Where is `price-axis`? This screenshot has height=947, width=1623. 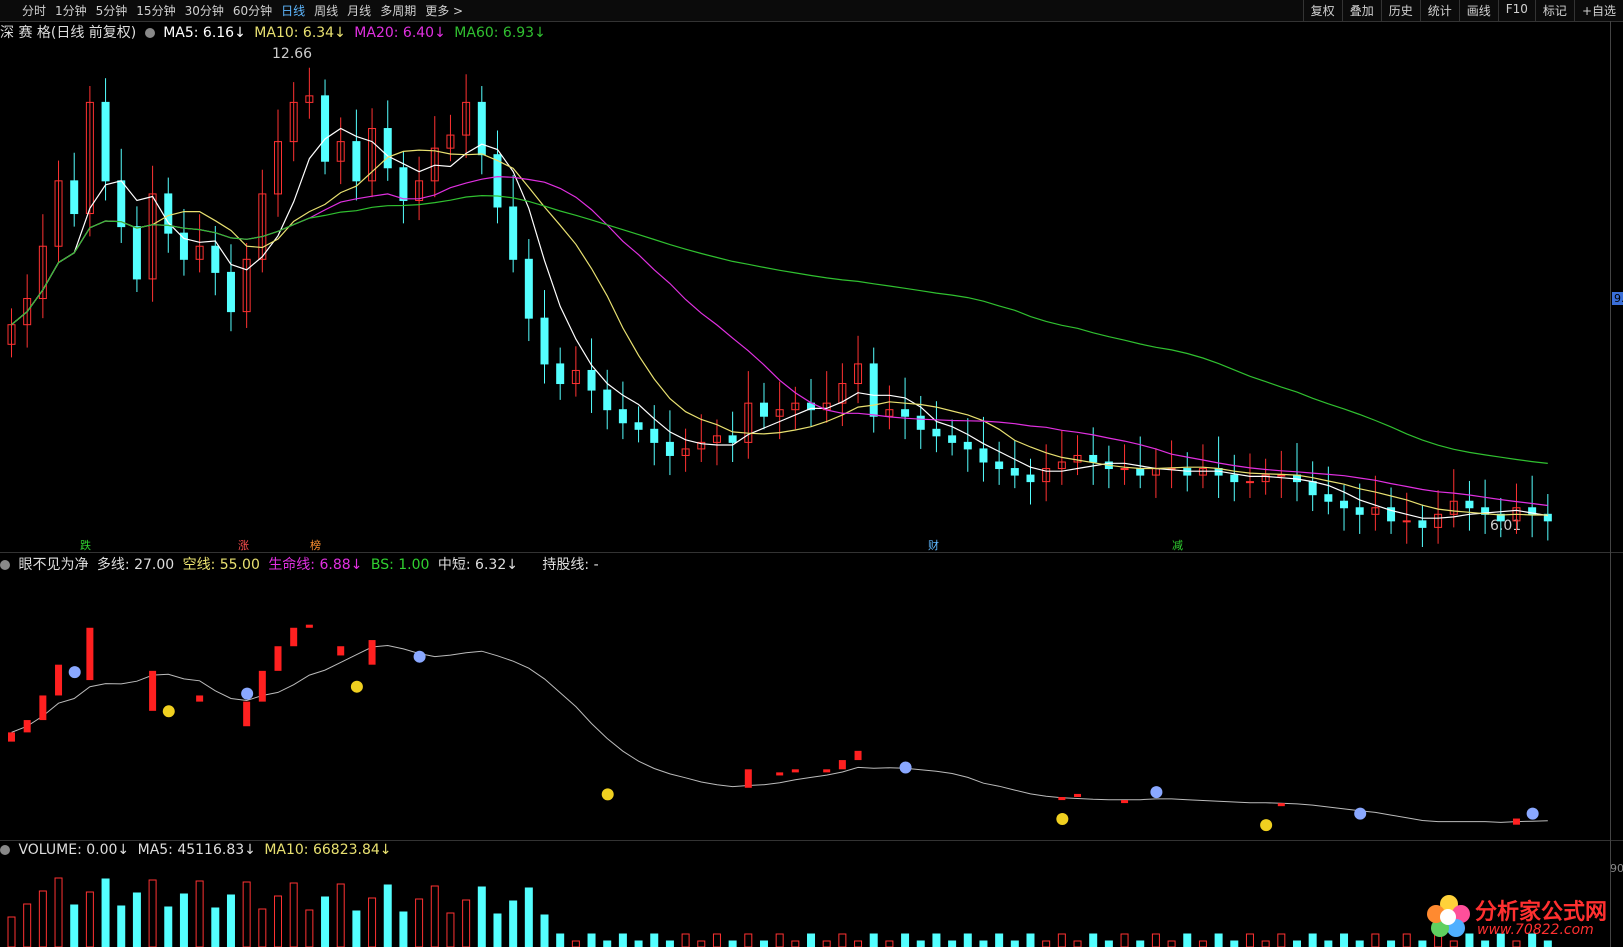
price-axis is located at coordinates (1610, 484).